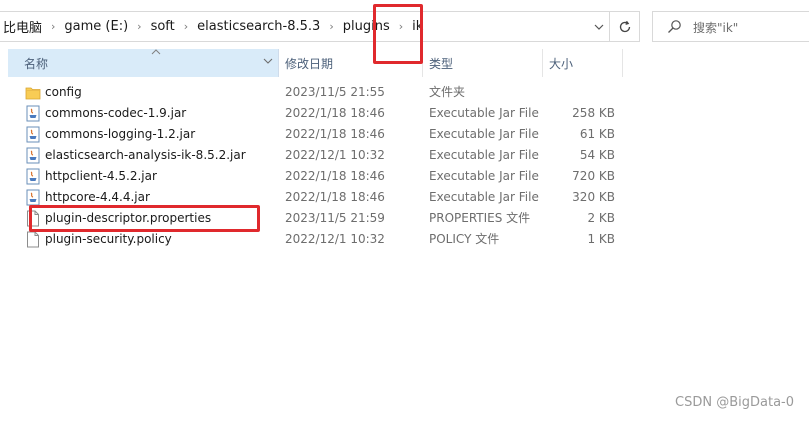 This screenshot has height=421, width=809. I want to click on column-header-type-label: 类型, so click(441, 63).